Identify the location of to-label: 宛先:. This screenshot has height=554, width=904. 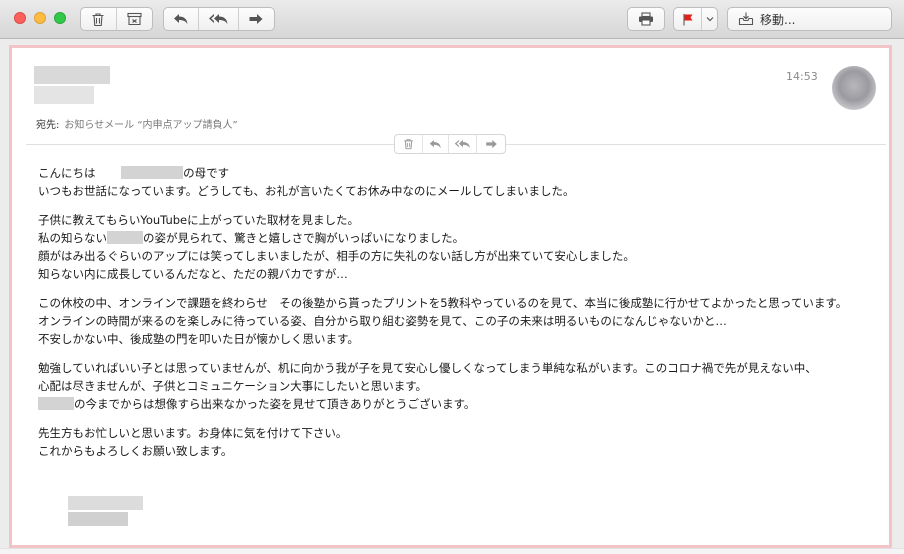
(48, 125).